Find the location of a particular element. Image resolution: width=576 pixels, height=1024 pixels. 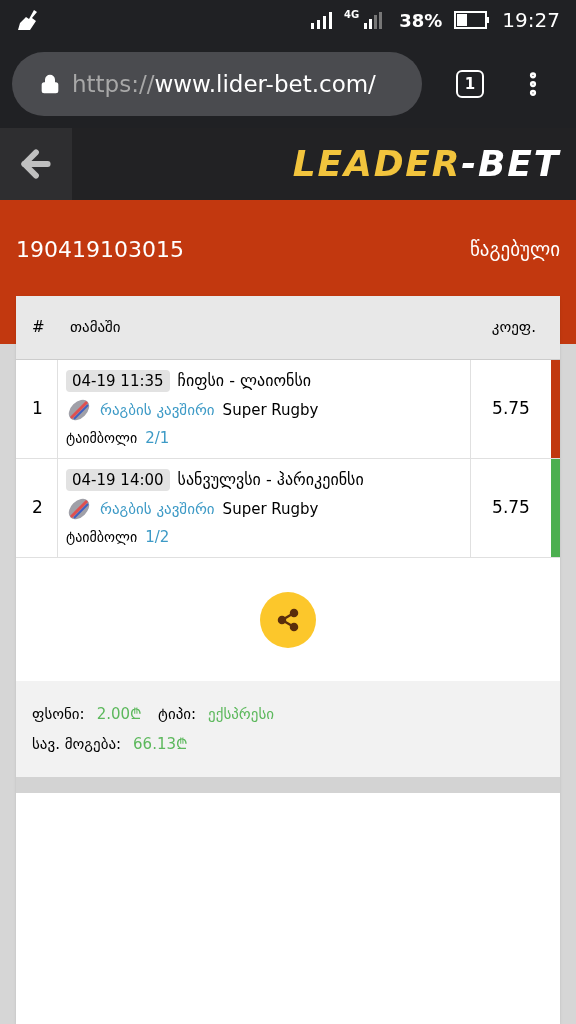

match-time: 04-19 11:35 is located at coordinates (118, 380).